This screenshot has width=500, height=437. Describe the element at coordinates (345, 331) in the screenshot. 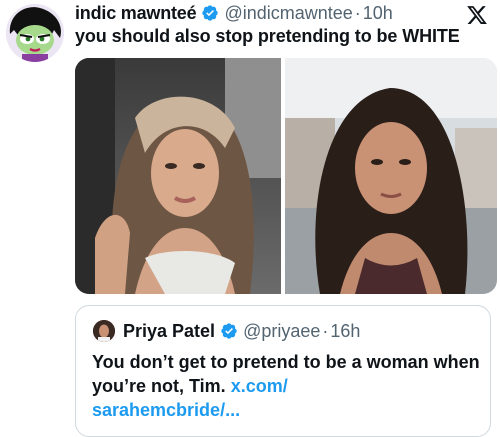

I see `quoted-timestamp: 16h` at that location.